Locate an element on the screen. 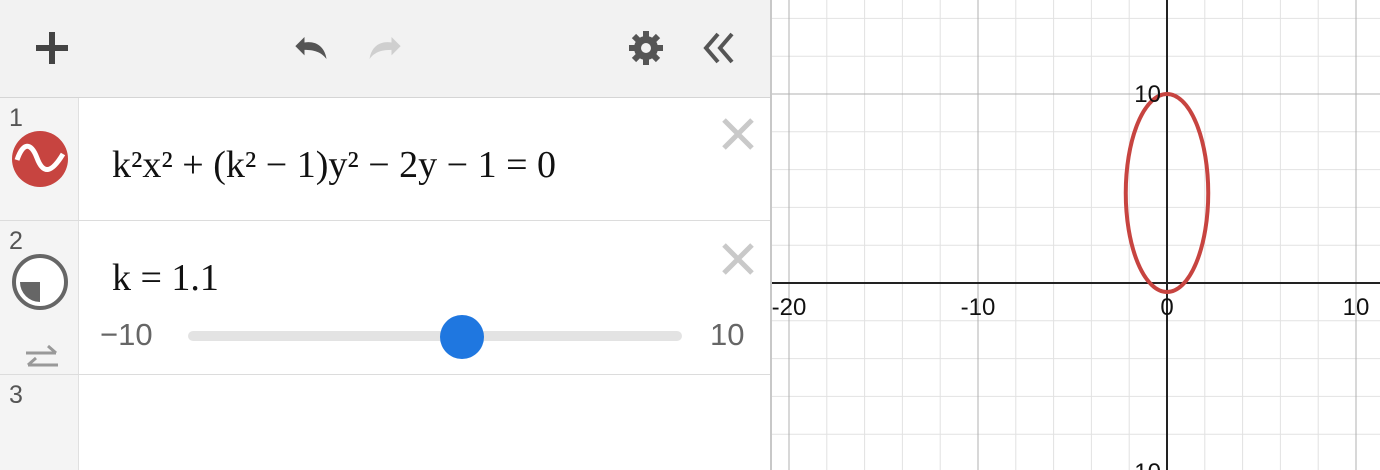 This screenshot has width=1380, height=470. add-icon is located at coordinates (52, 48).